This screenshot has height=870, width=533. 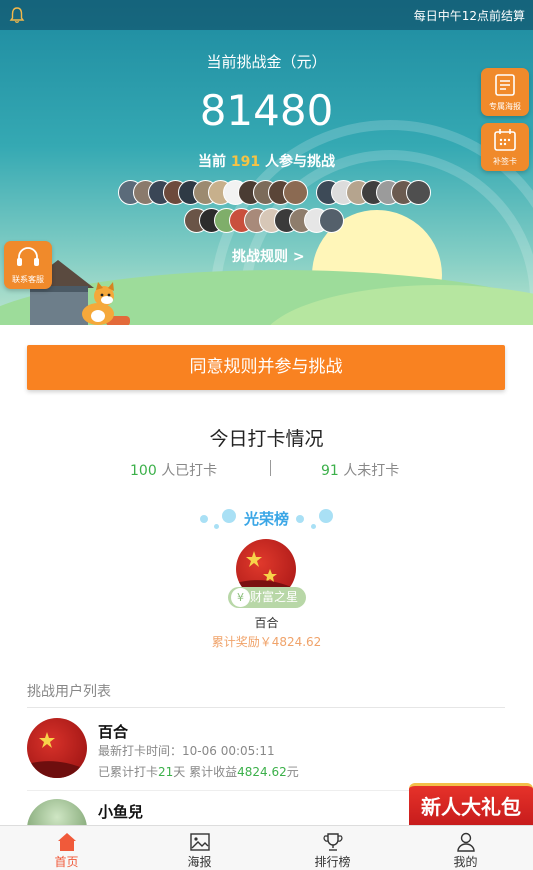 I want to click on today-checkin-title: 今日打卡情况, so click(x=266, y=439).